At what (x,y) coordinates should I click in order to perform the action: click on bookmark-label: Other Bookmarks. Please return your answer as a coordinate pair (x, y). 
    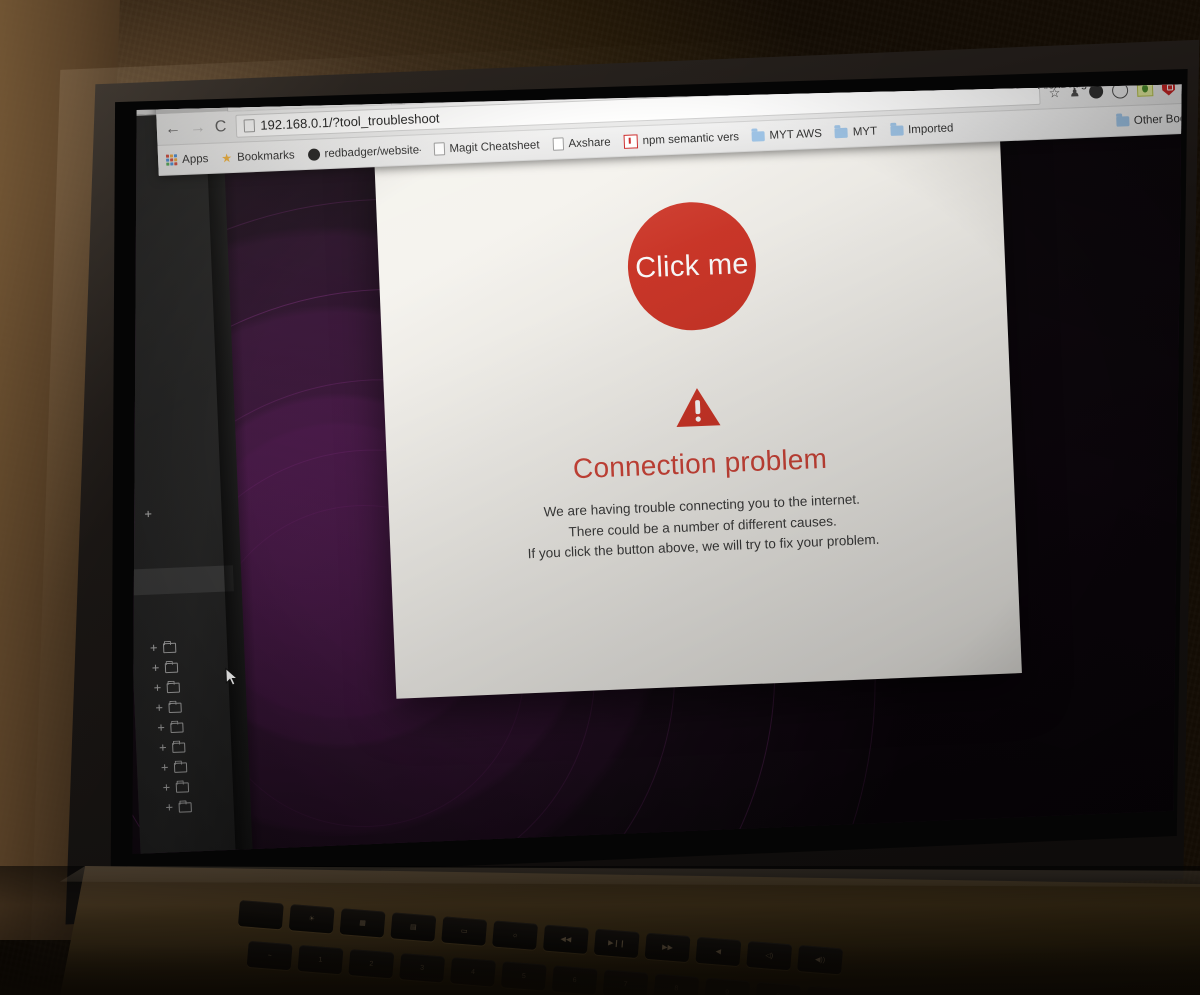
    Looking at the image, I should click on (1160, 118).